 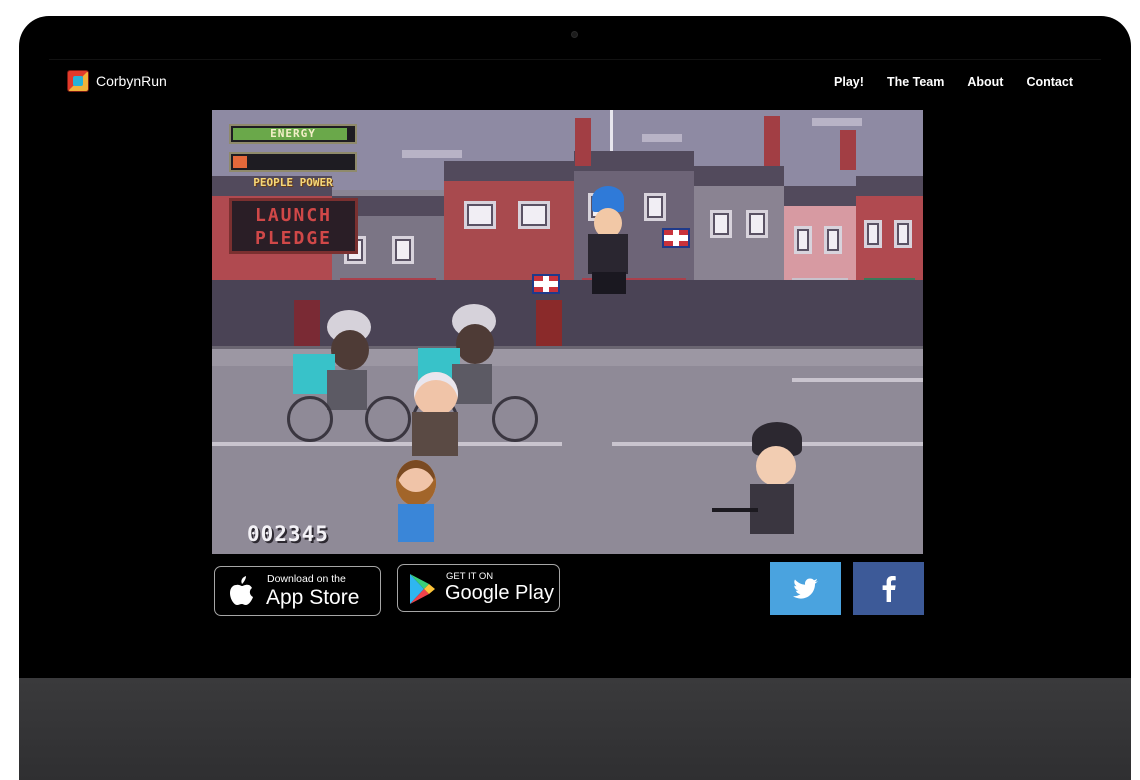 What do you see at coordinates (609, 283) in the screenshot?
I see `legs` at bounding box center [609, 283].